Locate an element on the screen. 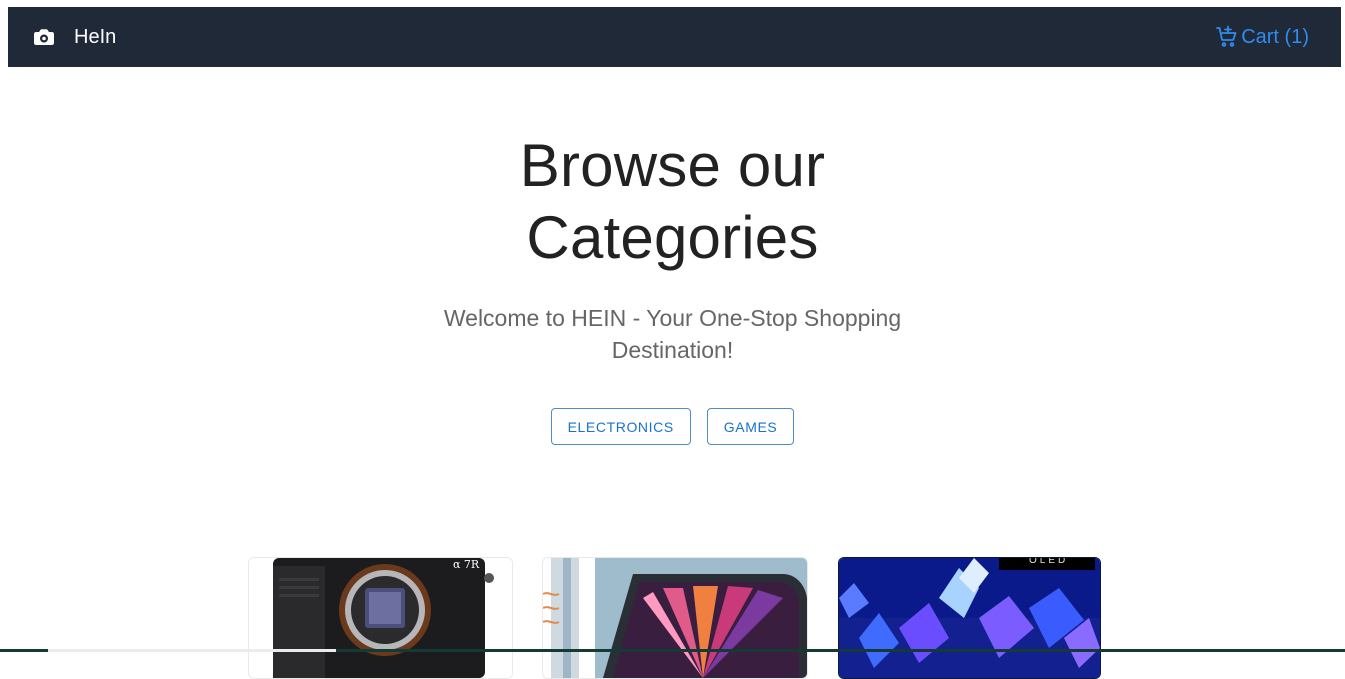  cart-label: Cart (1) is located at coordinates (1275, 36).